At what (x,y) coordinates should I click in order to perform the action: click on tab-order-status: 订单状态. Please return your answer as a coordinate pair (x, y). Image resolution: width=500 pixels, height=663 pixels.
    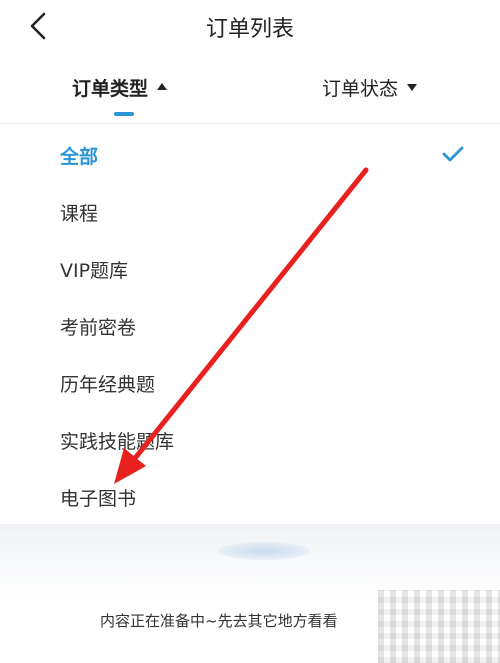
    Looking at the image, I should click on (370, 87).